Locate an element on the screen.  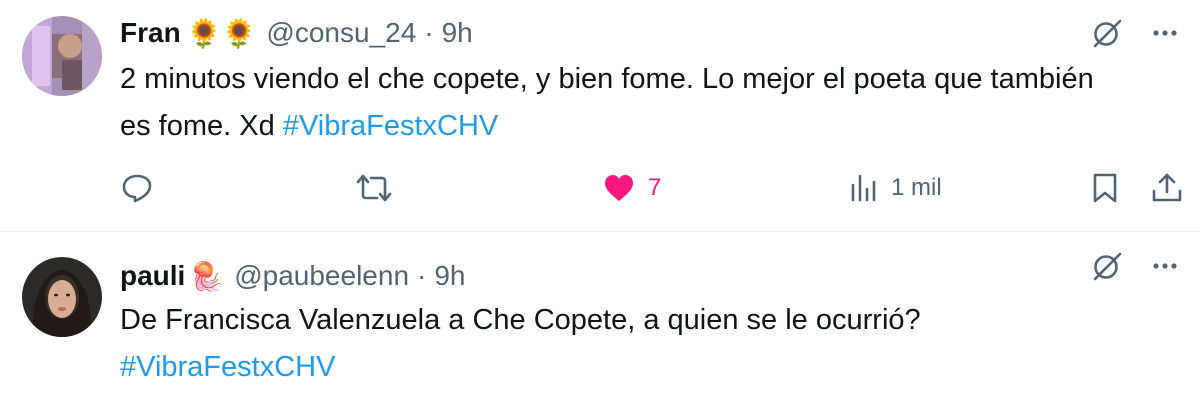
bookmark-button is located at coordinates (1105, 188).